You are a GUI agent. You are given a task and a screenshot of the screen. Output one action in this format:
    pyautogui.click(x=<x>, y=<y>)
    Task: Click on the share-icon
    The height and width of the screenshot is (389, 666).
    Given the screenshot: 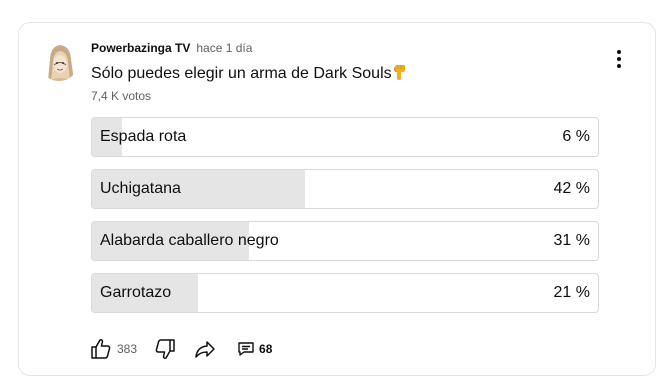 What is the action you would take?
    pyautogui.click(x=205, y=349)
    